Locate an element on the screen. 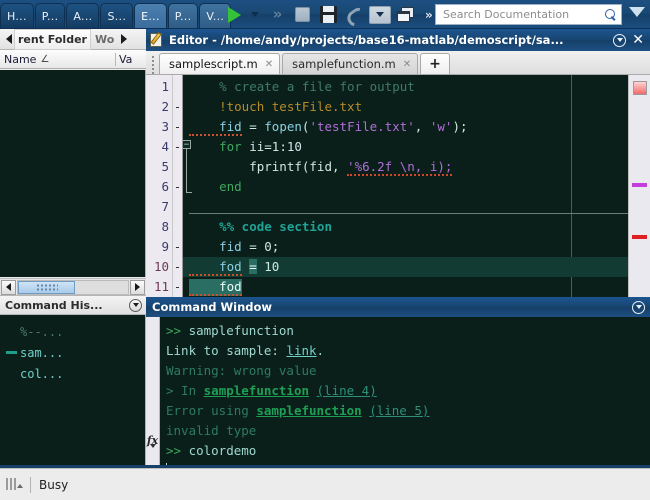 Image resolution: width=650 pixels, height=500 pixels. code-line: !touch testFile.txt is located at coordinates (405, 107).